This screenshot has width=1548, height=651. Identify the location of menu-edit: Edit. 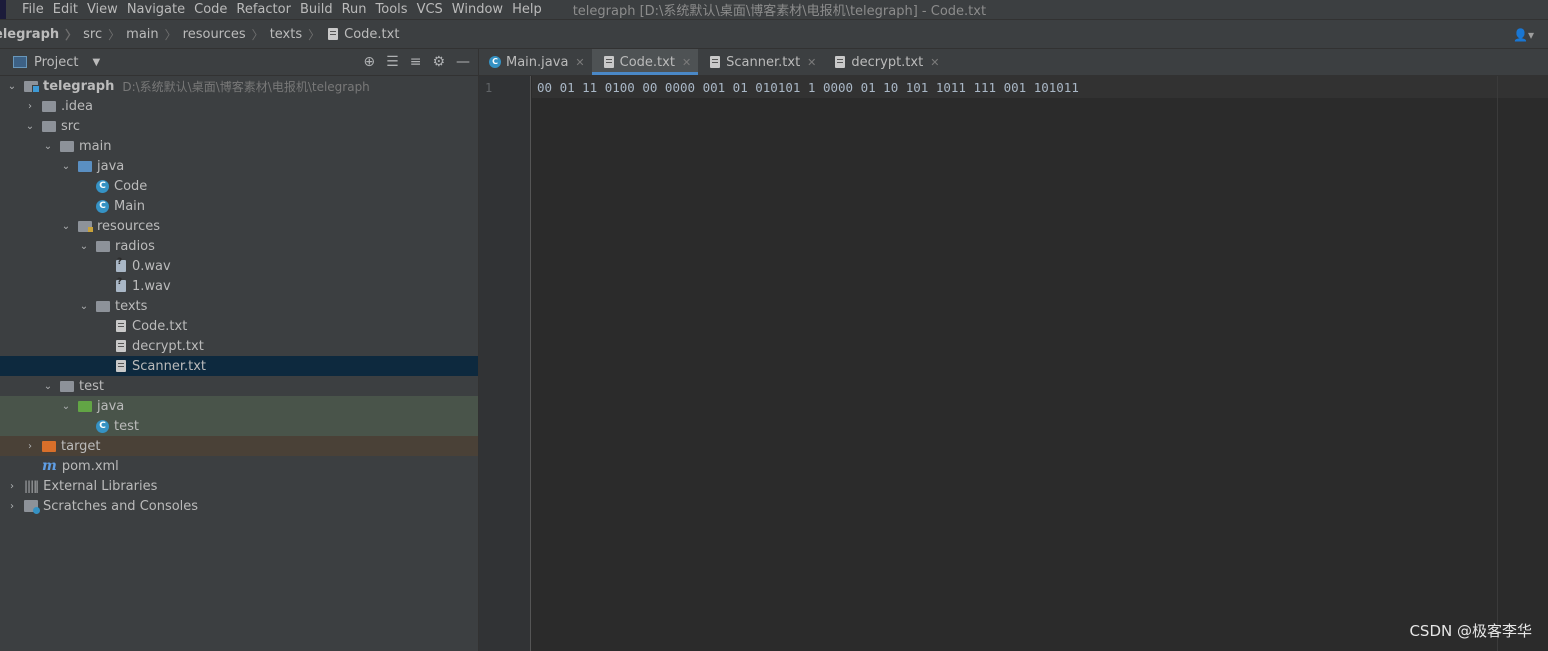
(65, 9).